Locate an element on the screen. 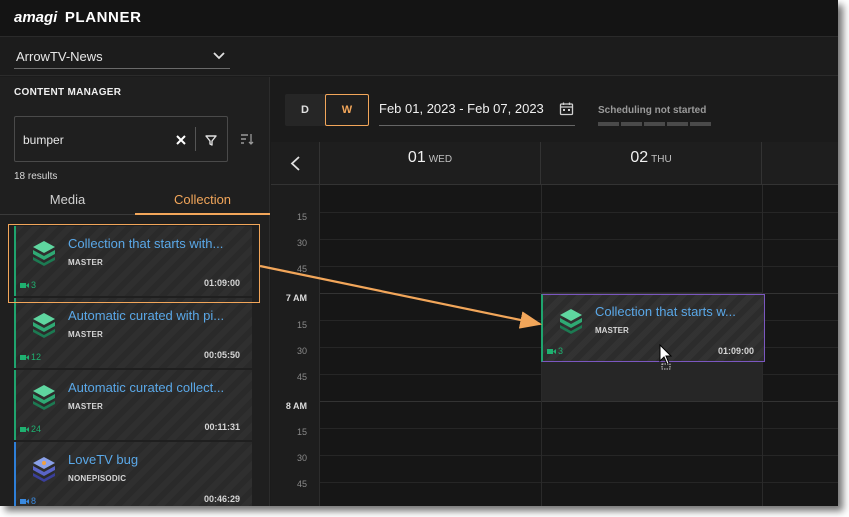  tab-media: Media is located at coordinates (67, 201).